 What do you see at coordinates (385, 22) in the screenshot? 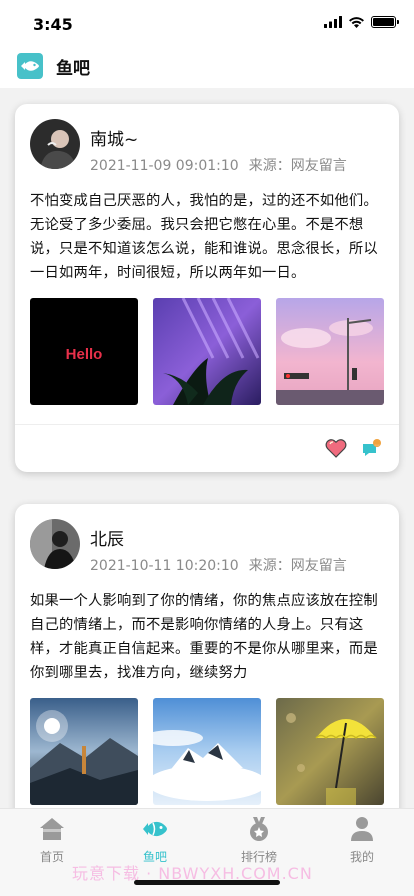
I see `battery-icon` at bounding box center [385, 22].